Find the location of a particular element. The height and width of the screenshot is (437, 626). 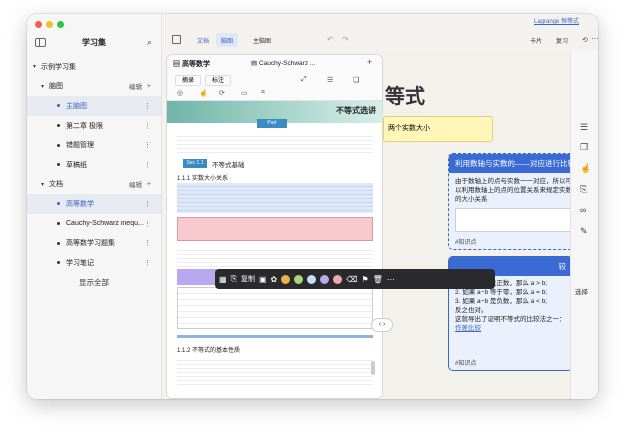

doc-tab-1: ▤ 高等数学 is located at coordinates (191, 64).